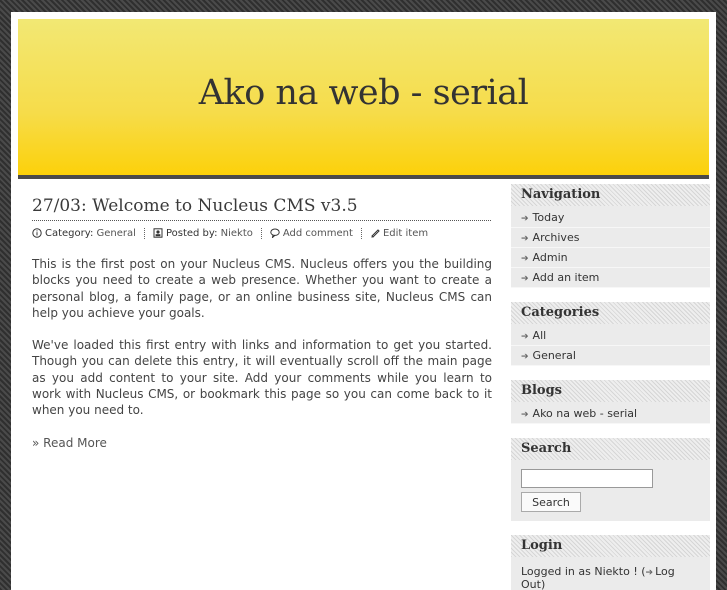 The width and height of the screenshot is (727, 590). Describe the element at coordinates (585, 413) in the screenshot. I see `blog-item-label: Ako na web - serial` at that location.